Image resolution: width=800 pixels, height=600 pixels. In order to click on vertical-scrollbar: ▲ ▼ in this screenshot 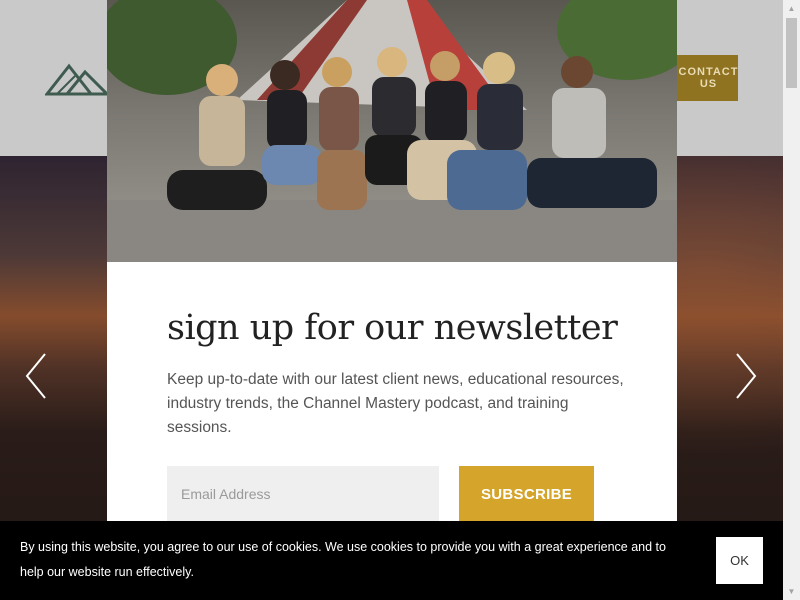, I will do `click(791, 300)`.